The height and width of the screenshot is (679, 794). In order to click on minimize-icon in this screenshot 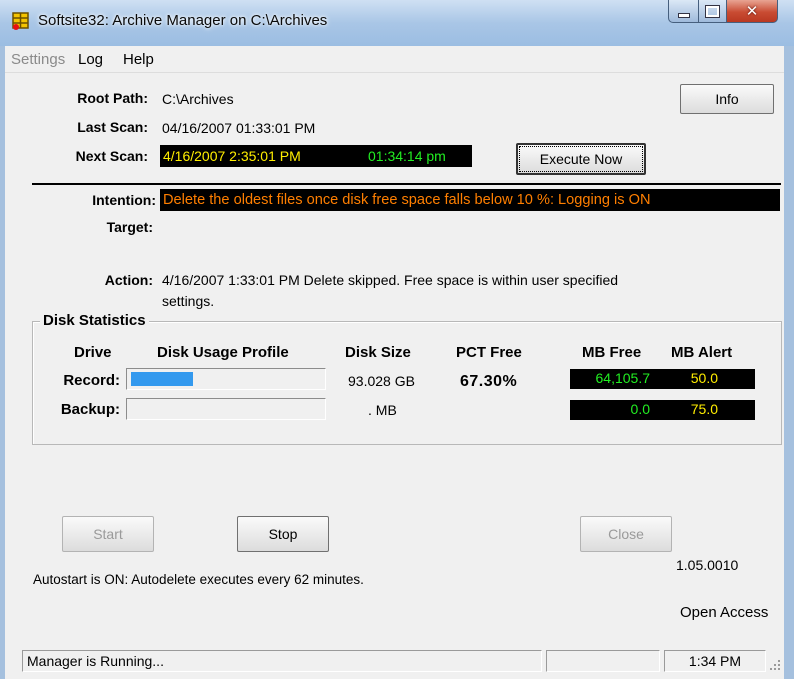, I will do `click(683, 15)`.